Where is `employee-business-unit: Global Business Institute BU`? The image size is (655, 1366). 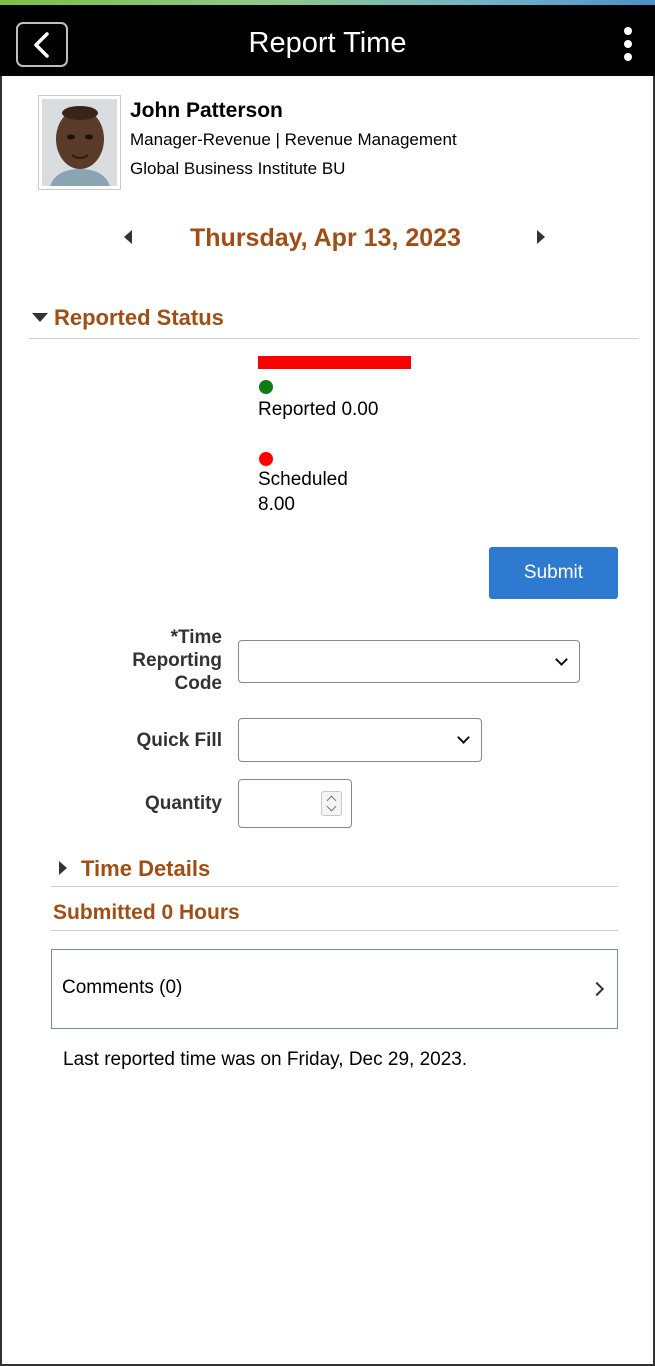
employee-business-unit: Global Business Institute BU is located at coordinates (238, 168).